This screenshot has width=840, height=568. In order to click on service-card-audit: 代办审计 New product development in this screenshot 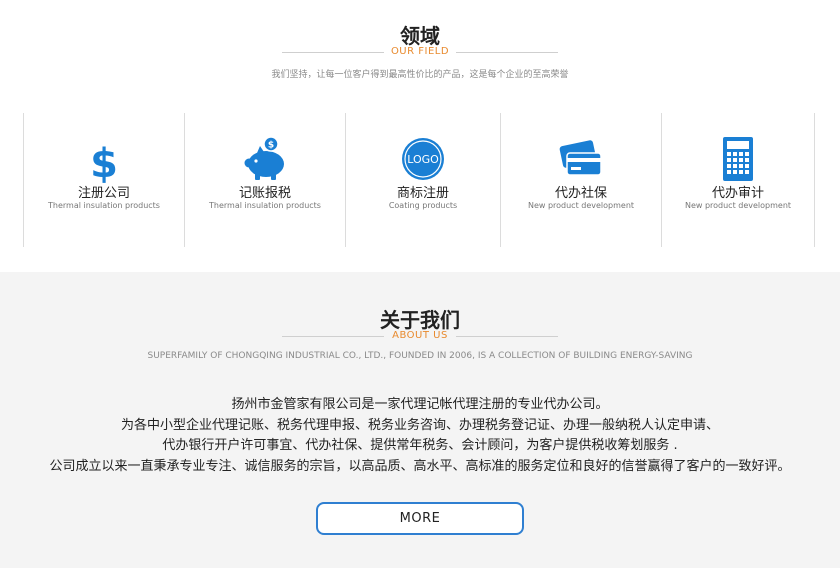, I will do `click(738, 180)`.